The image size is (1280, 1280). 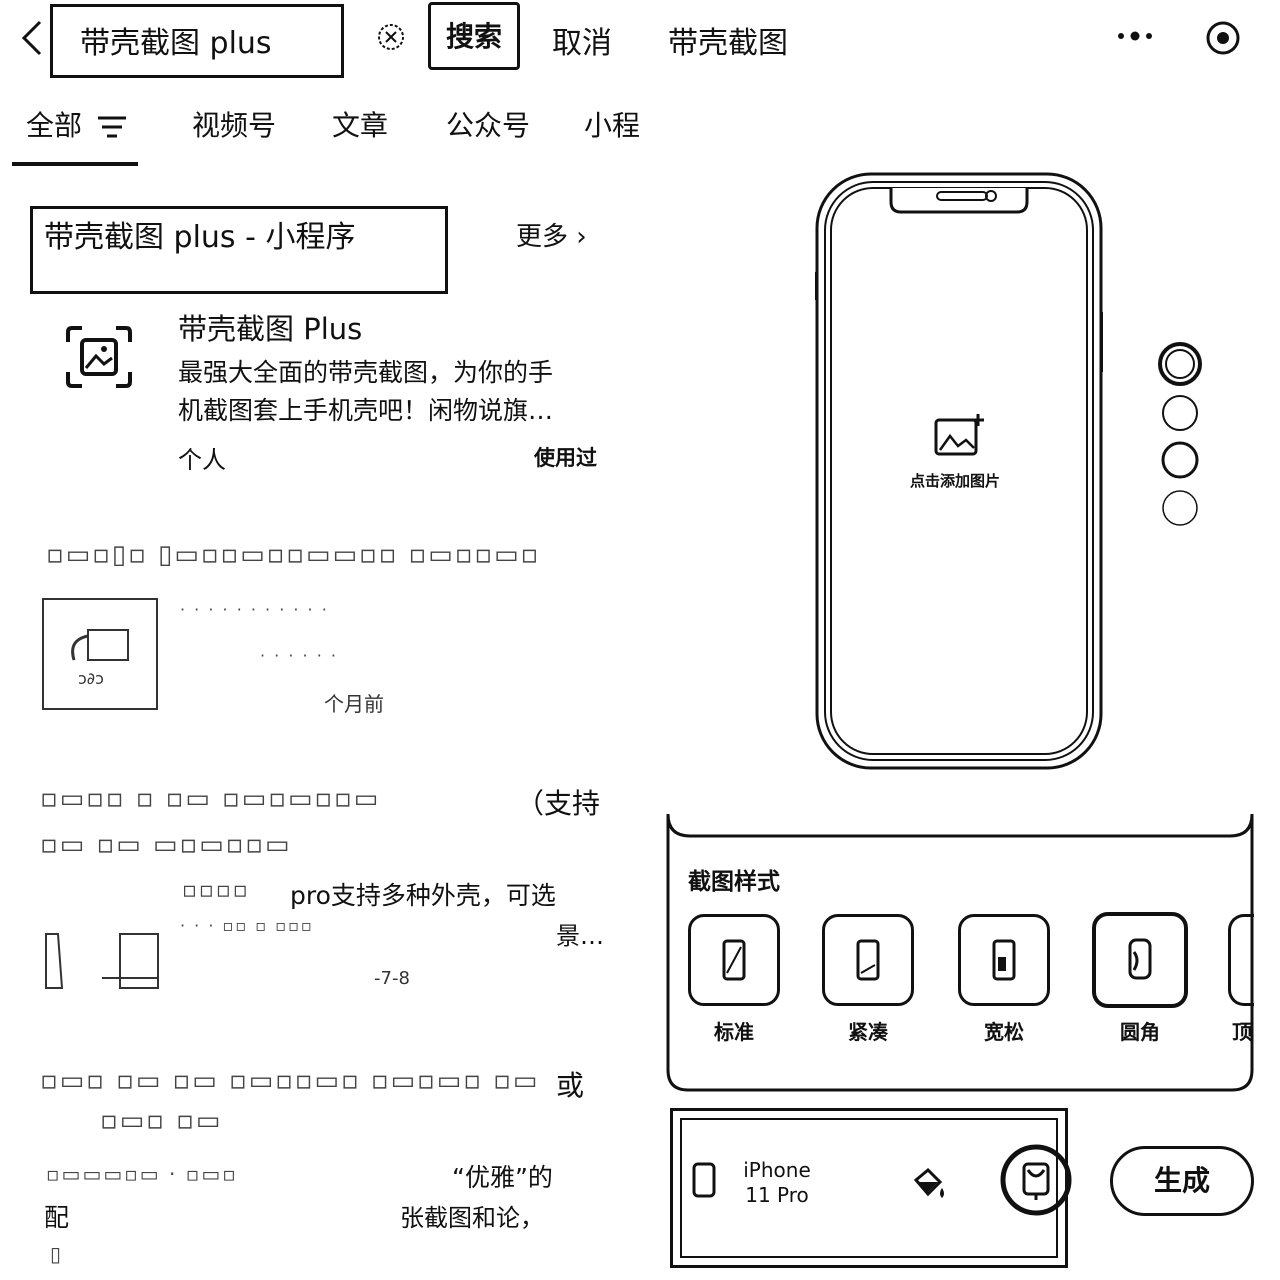 I want to click on used-badge: 使用过, so click(x=565, y=458).